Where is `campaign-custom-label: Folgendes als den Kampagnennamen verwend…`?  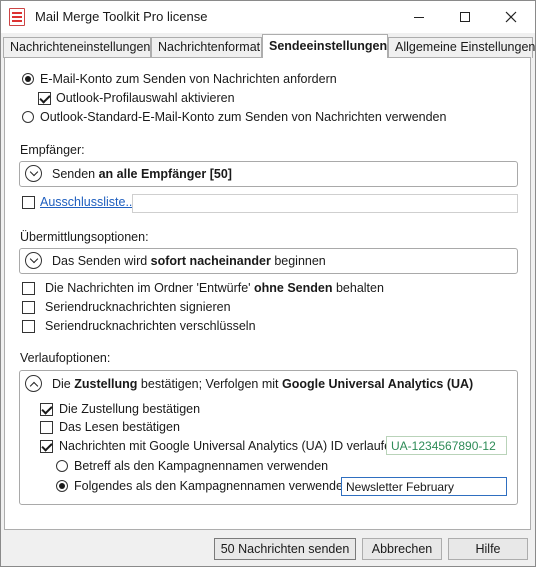
campaign-custom-label: Folgendes als den Kampagnennamen verwend… is located at coordinates (214, 486).